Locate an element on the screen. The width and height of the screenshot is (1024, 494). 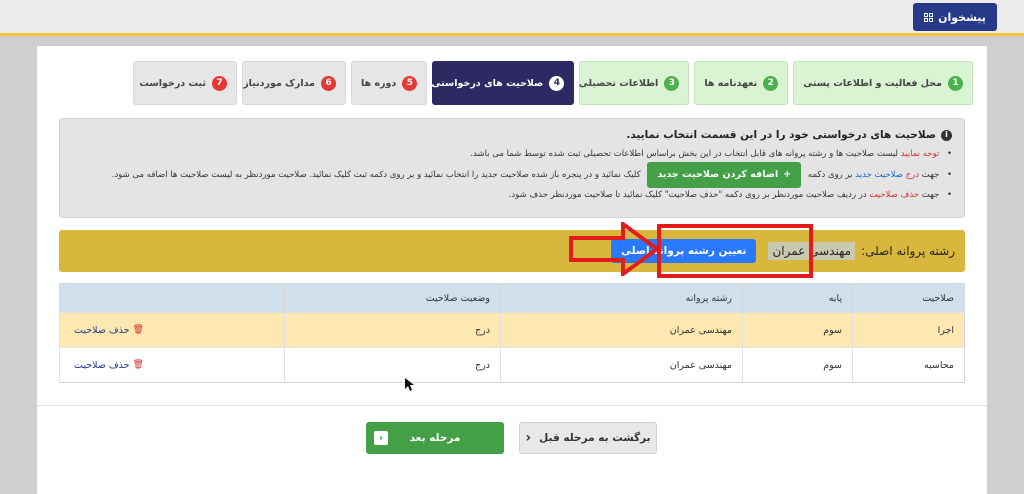
highlight-box is located at coordinates (735, 251).